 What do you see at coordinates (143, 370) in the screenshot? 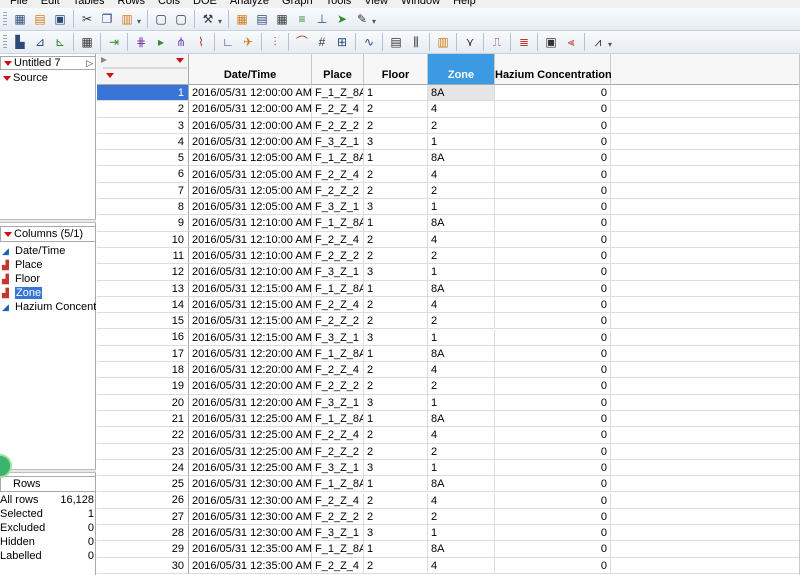
I see `row-number: 18` at bounding box center [143, 370].